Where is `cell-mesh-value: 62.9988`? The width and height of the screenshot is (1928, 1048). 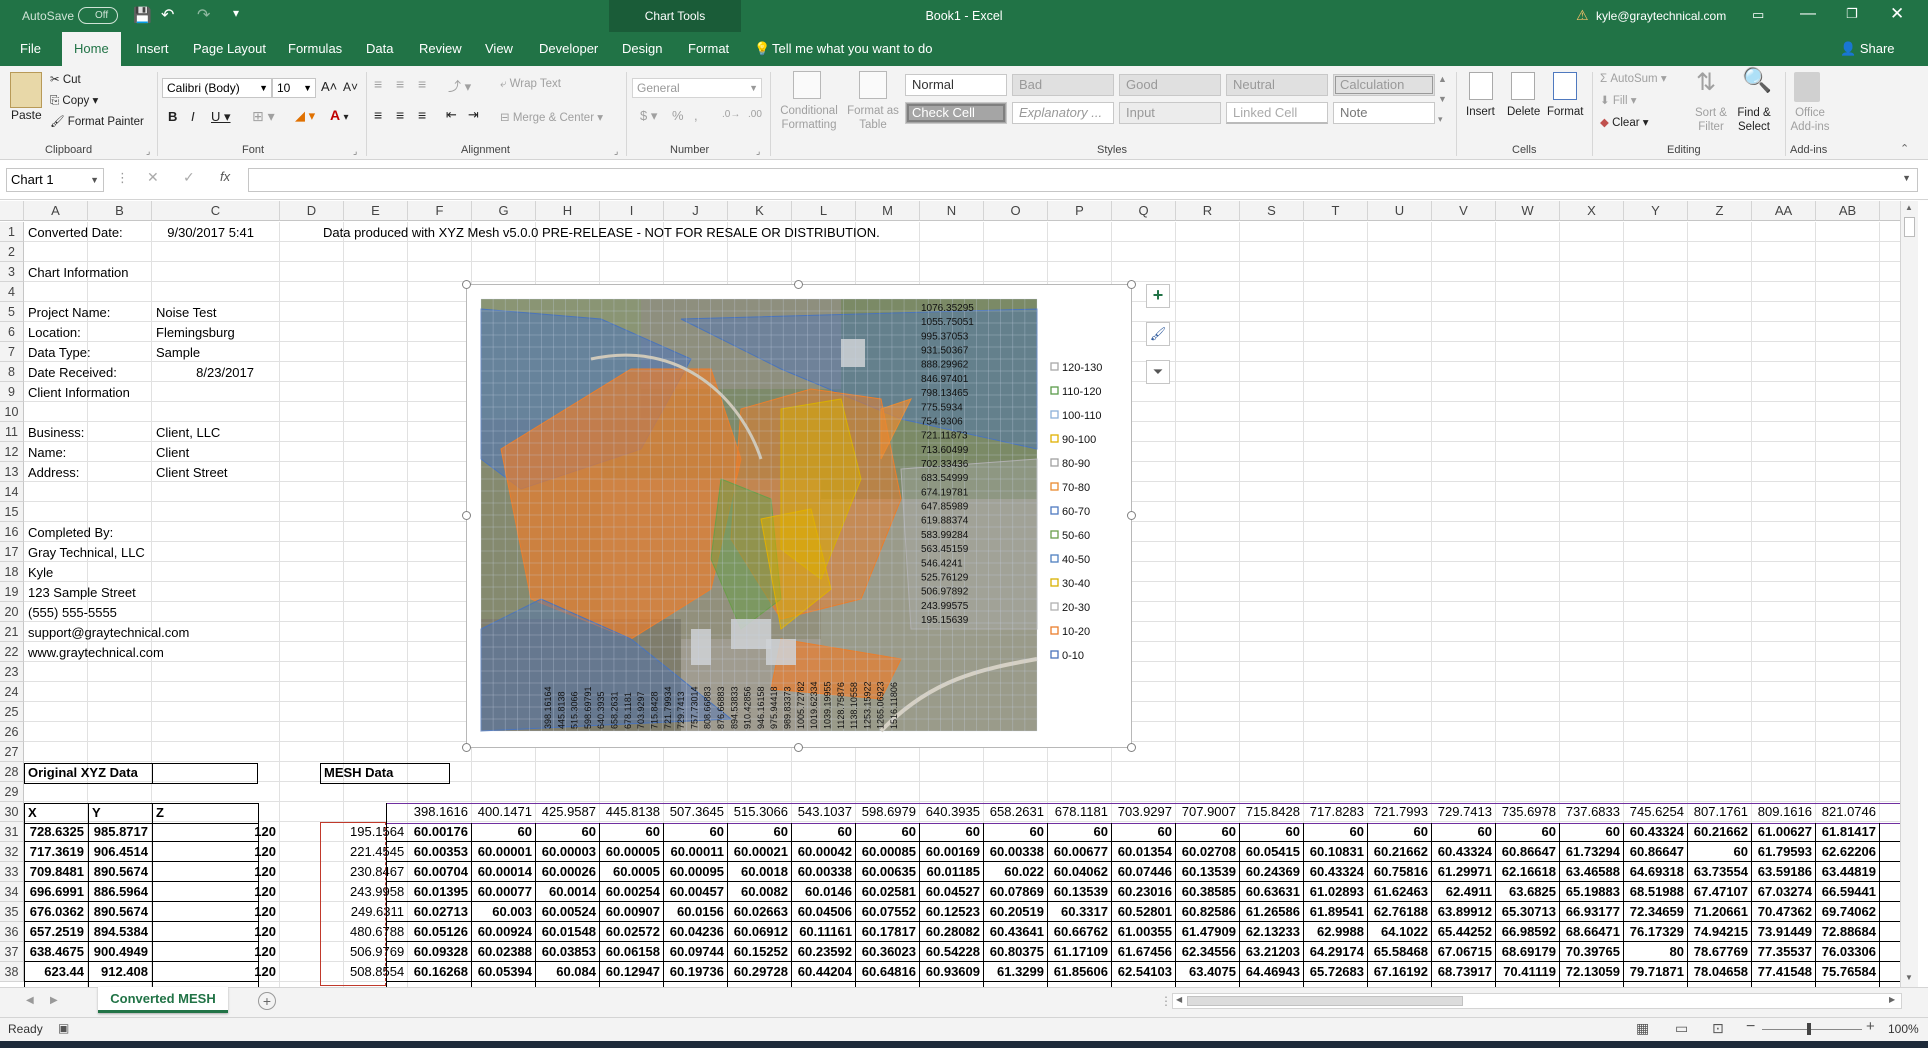 cell-mesh-value: 62.9988 is located at coordinates (1336, 932).